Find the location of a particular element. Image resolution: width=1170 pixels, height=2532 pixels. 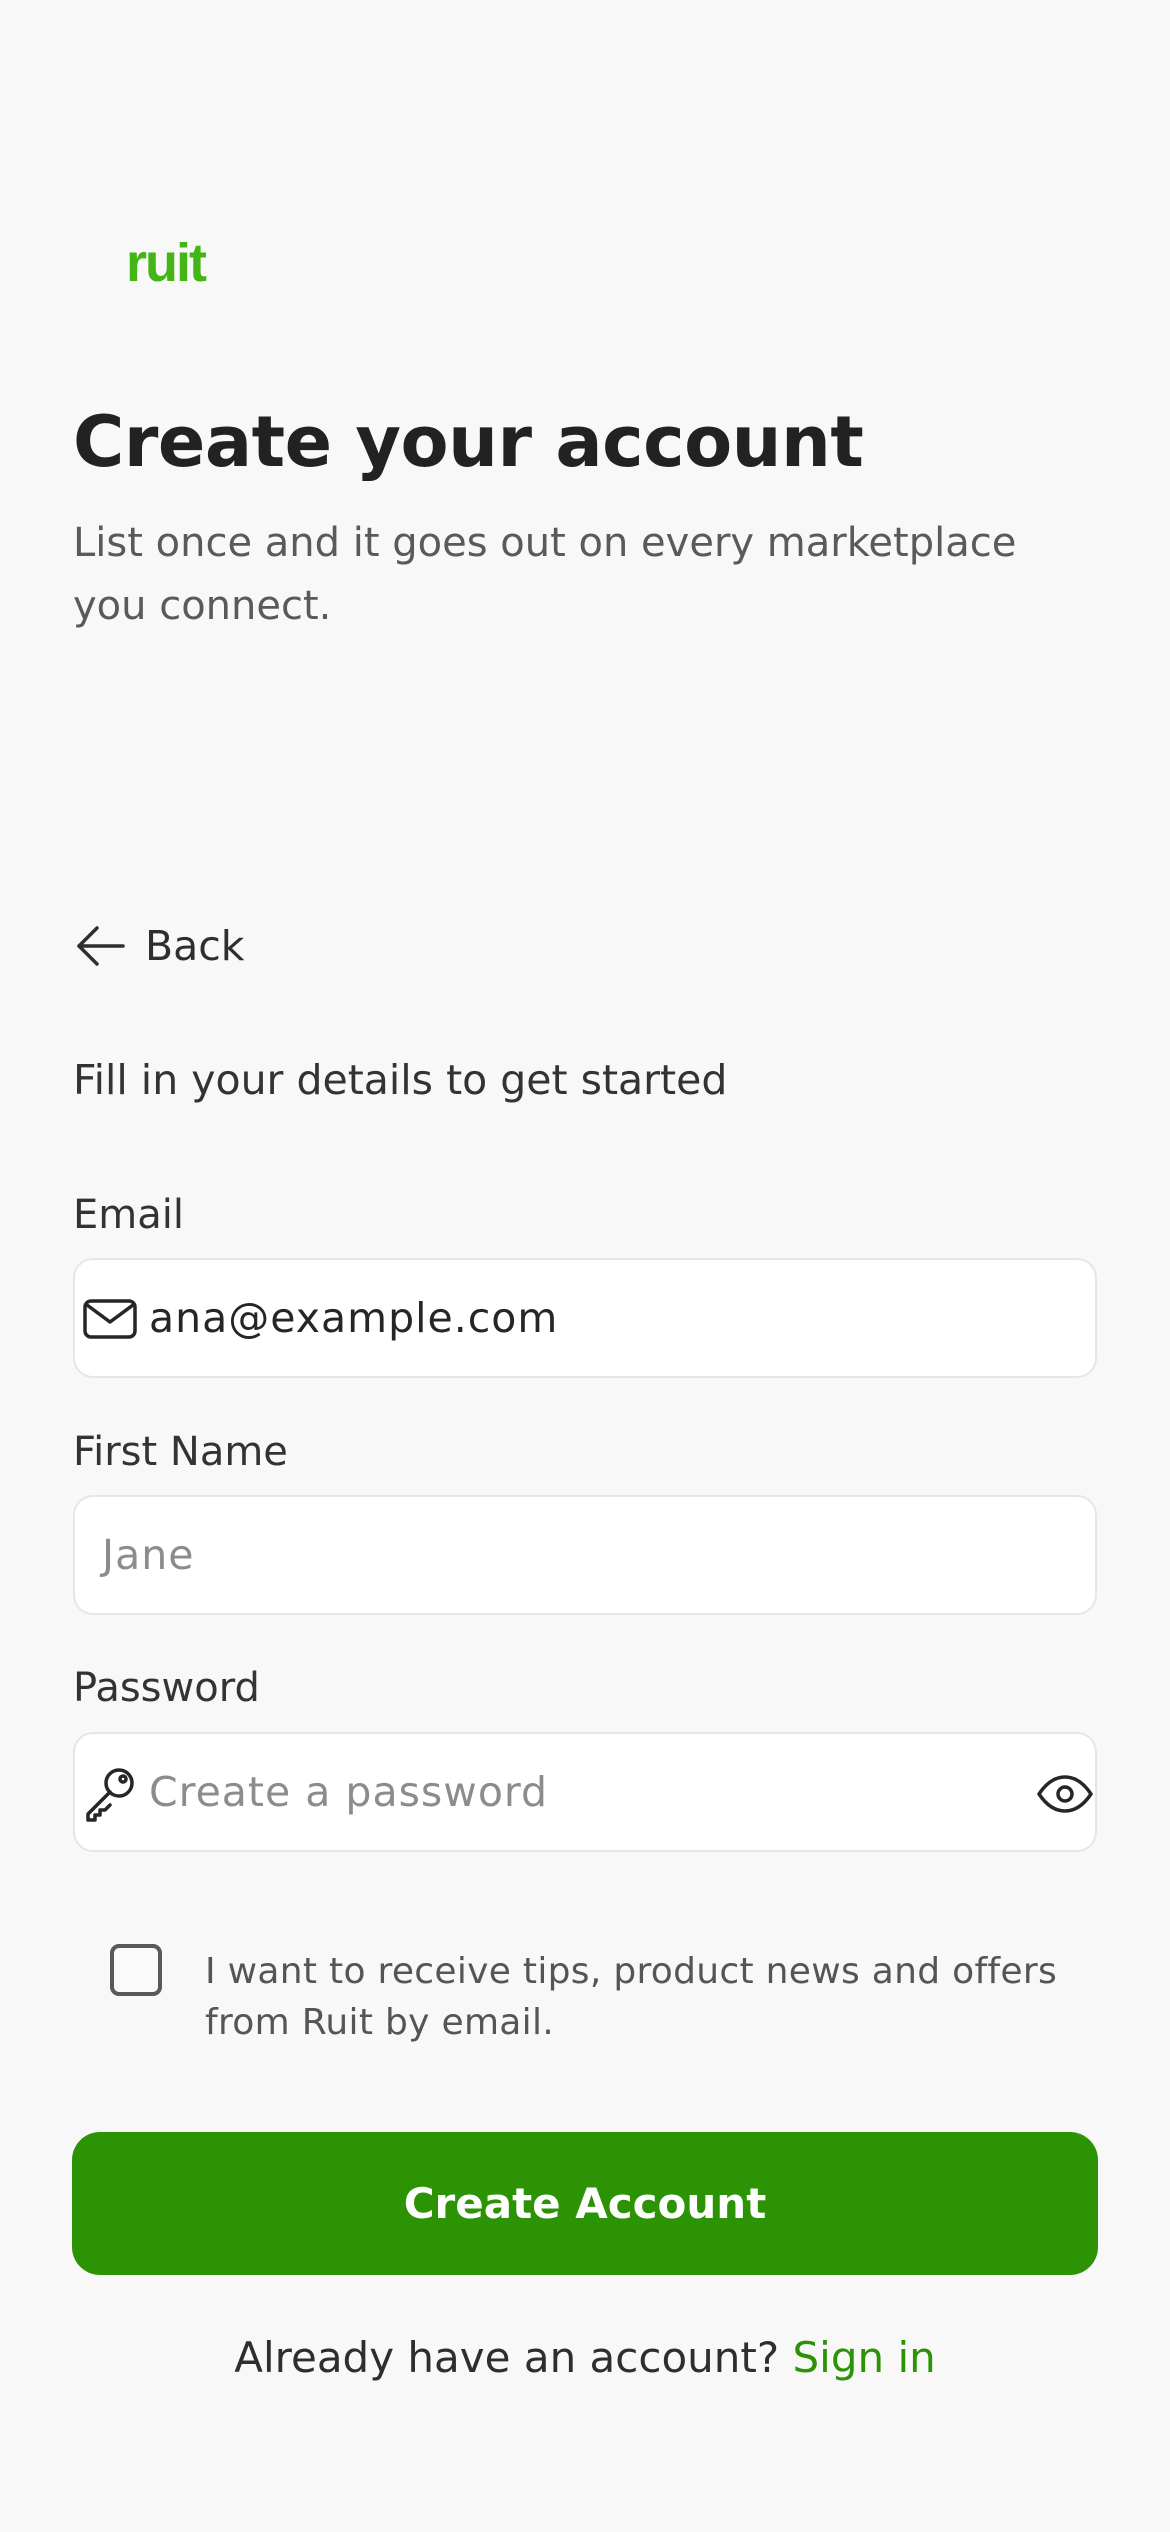

sign-in-prompt: Already have an account? Sign in is located at coordinates (585, 2358).